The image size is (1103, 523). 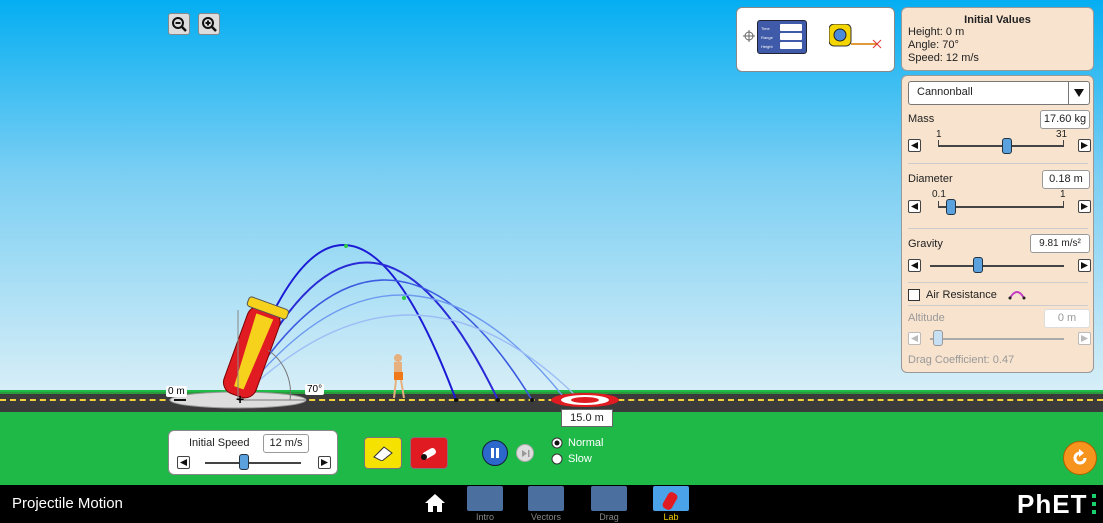 What do you see at coordinates (936, 32) in the screenshot?
I see `initial-height-text: Height: 0 m` at bounding box center [936, 32].